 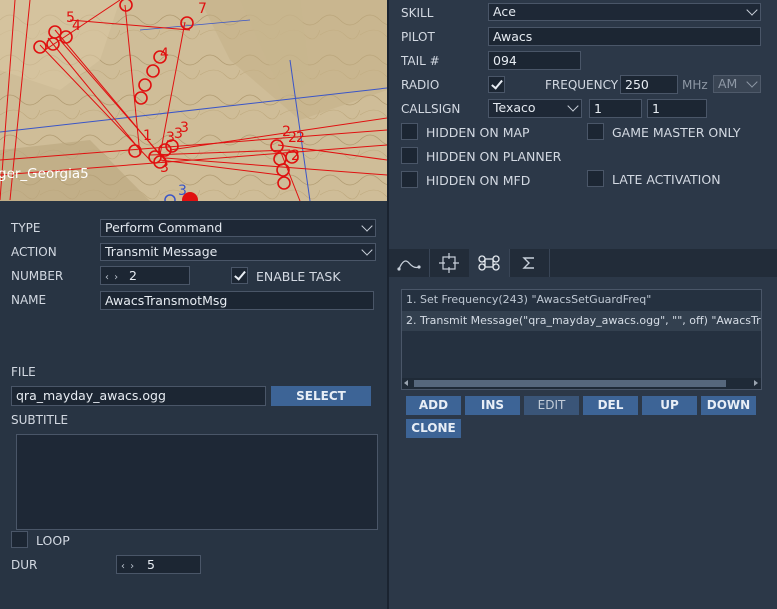 I want to click on action-value: Transmit Message, so click(x=161, y=251).